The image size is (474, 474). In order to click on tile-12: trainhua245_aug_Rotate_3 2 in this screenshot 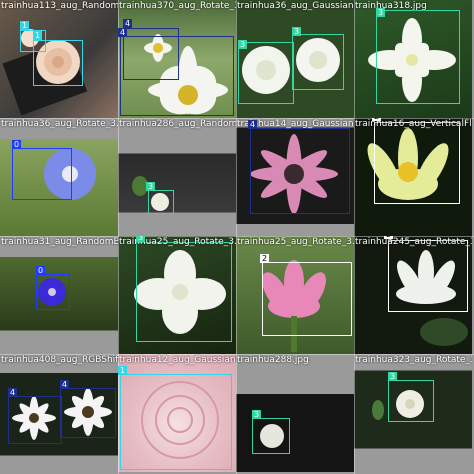, I will do `click(413, 295)`.